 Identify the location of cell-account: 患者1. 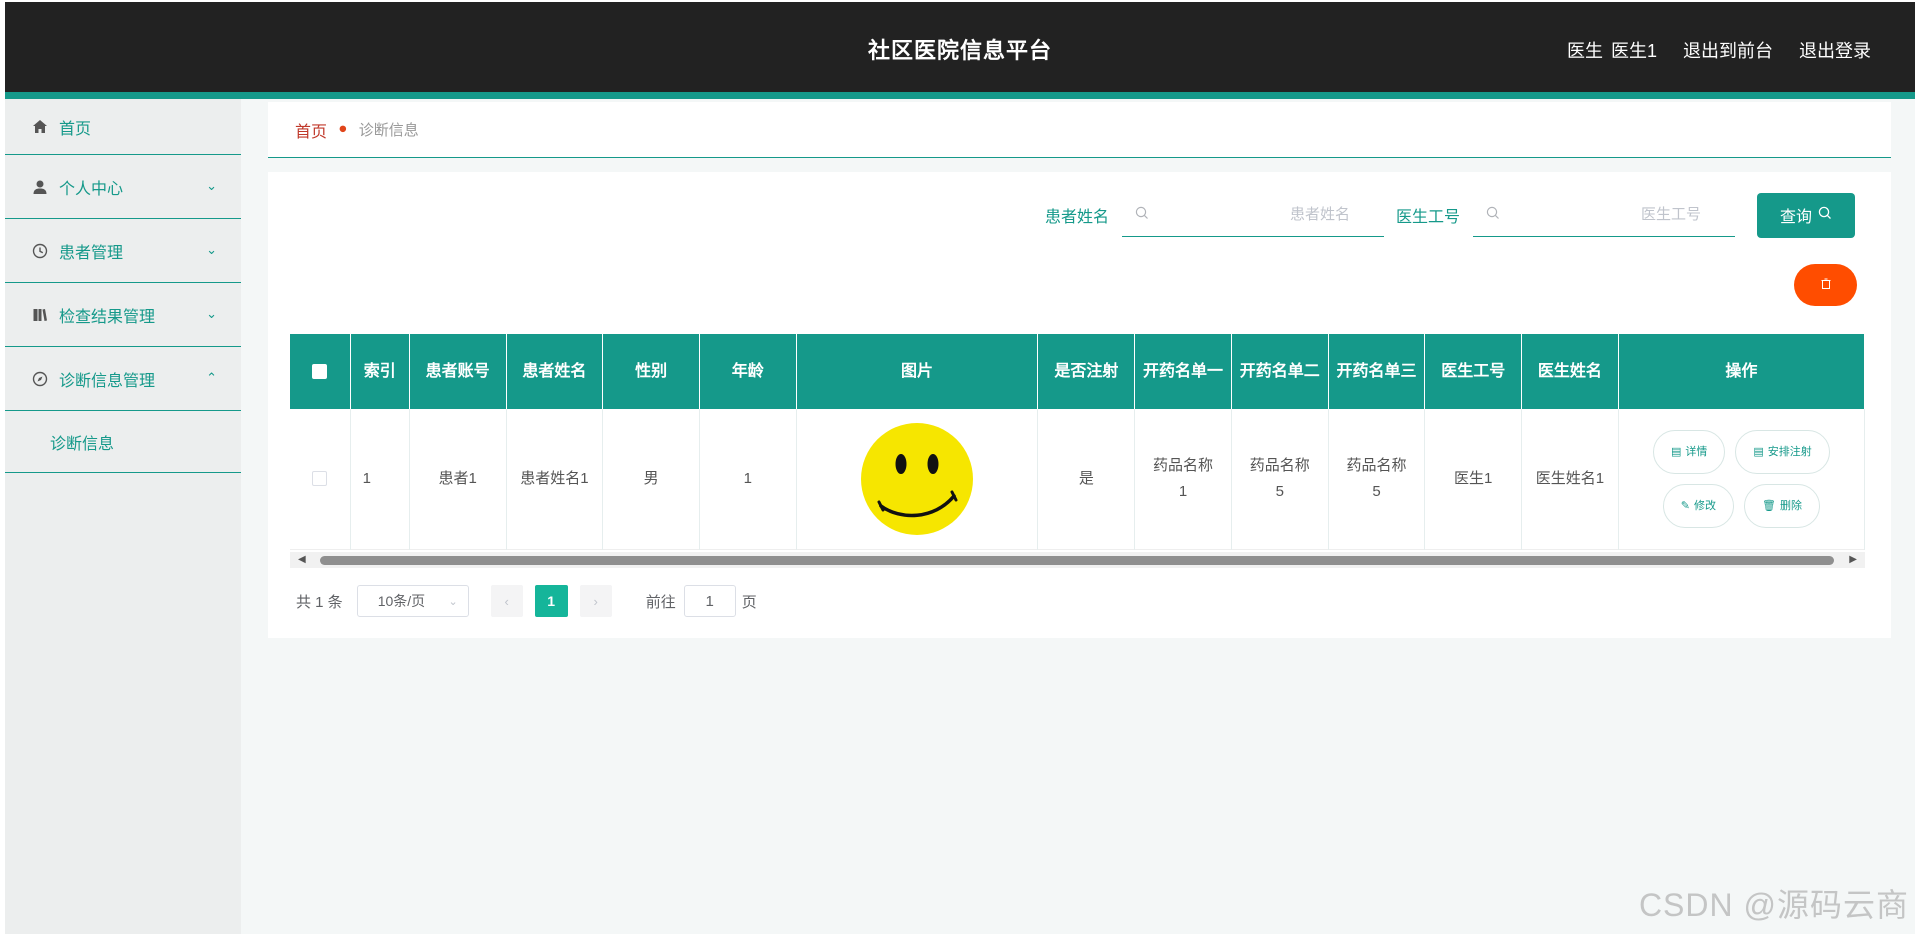
(458, 479).